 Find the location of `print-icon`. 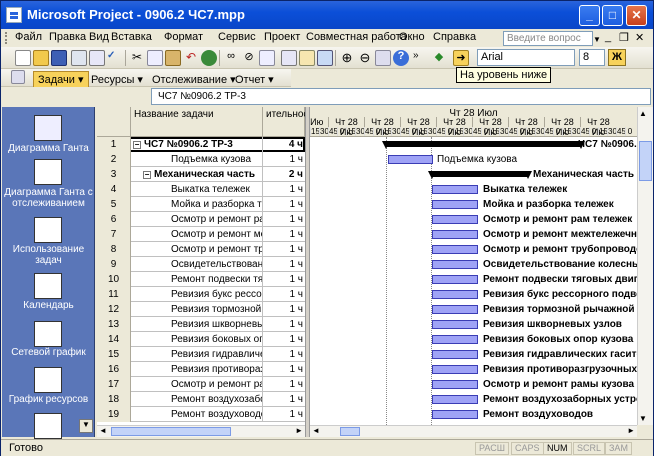

print-icon is located at coordinates (79, 58).